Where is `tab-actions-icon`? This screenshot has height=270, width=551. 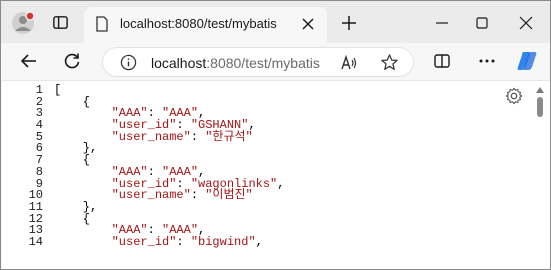
tab-actions-icon is located at coordinates (60, 22).